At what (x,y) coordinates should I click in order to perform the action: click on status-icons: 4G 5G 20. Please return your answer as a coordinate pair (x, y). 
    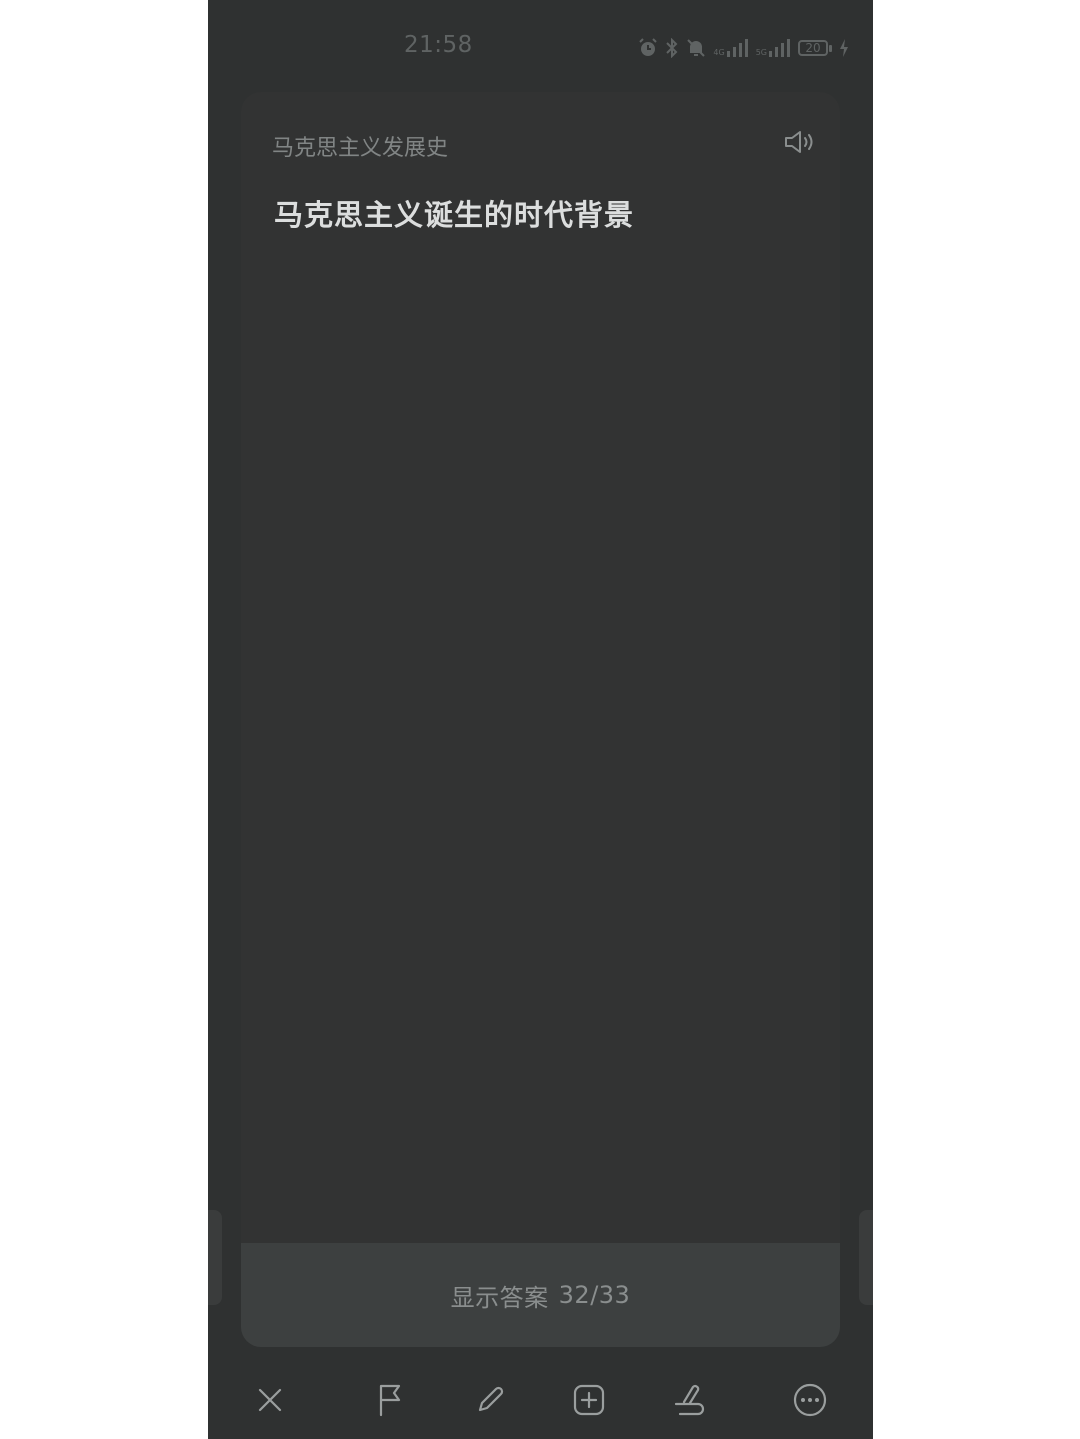
    Looking at the image, I should click on (743, 48).